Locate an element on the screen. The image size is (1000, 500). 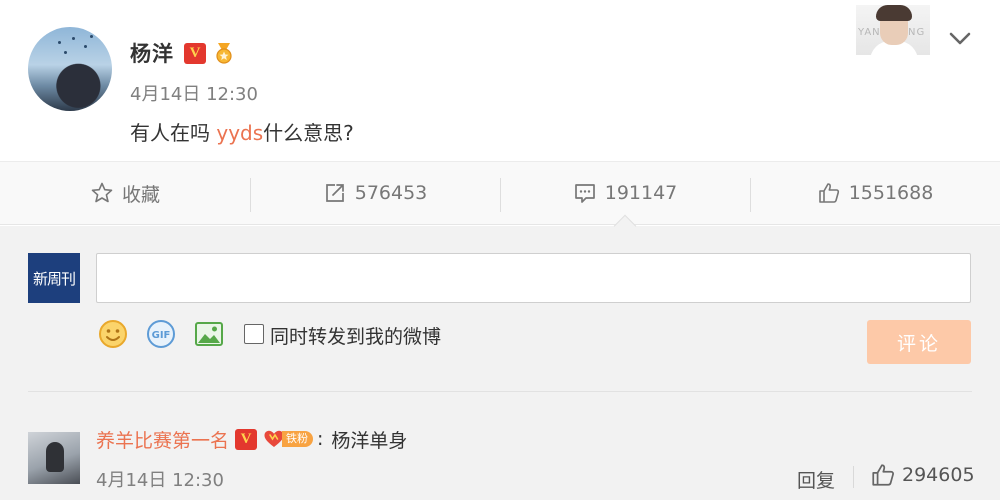
chevron-down-icon is located at coordinates (960, 38).